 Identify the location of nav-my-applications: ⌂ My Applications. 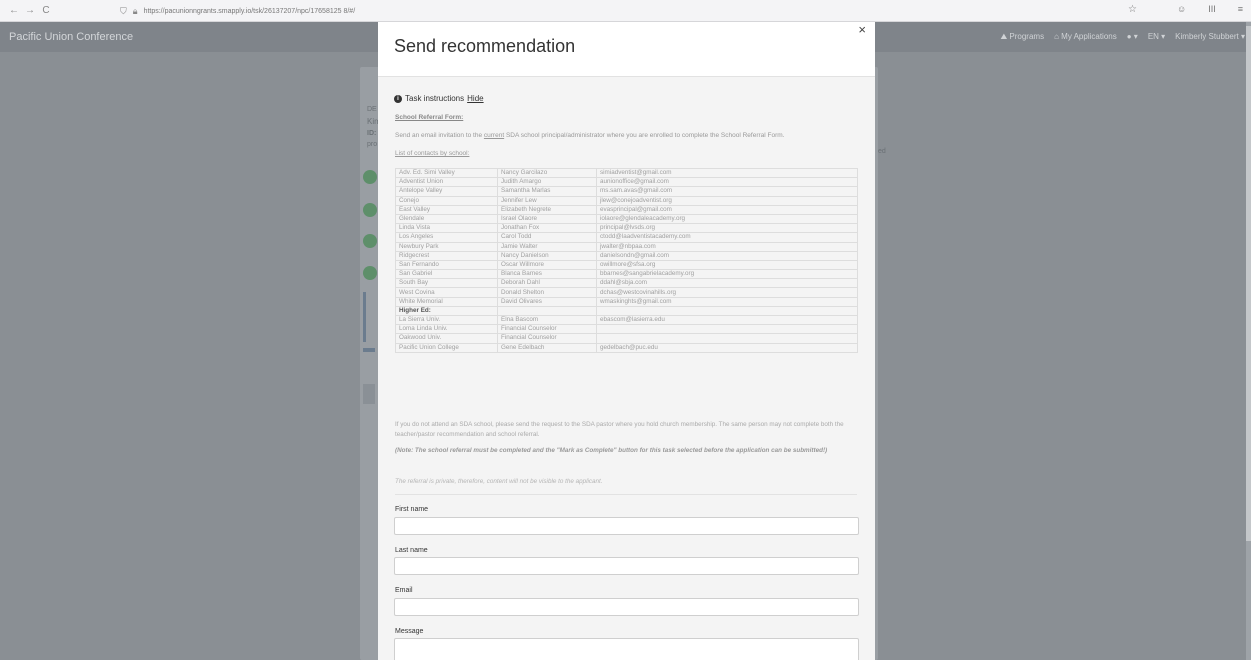
(1085, 37).